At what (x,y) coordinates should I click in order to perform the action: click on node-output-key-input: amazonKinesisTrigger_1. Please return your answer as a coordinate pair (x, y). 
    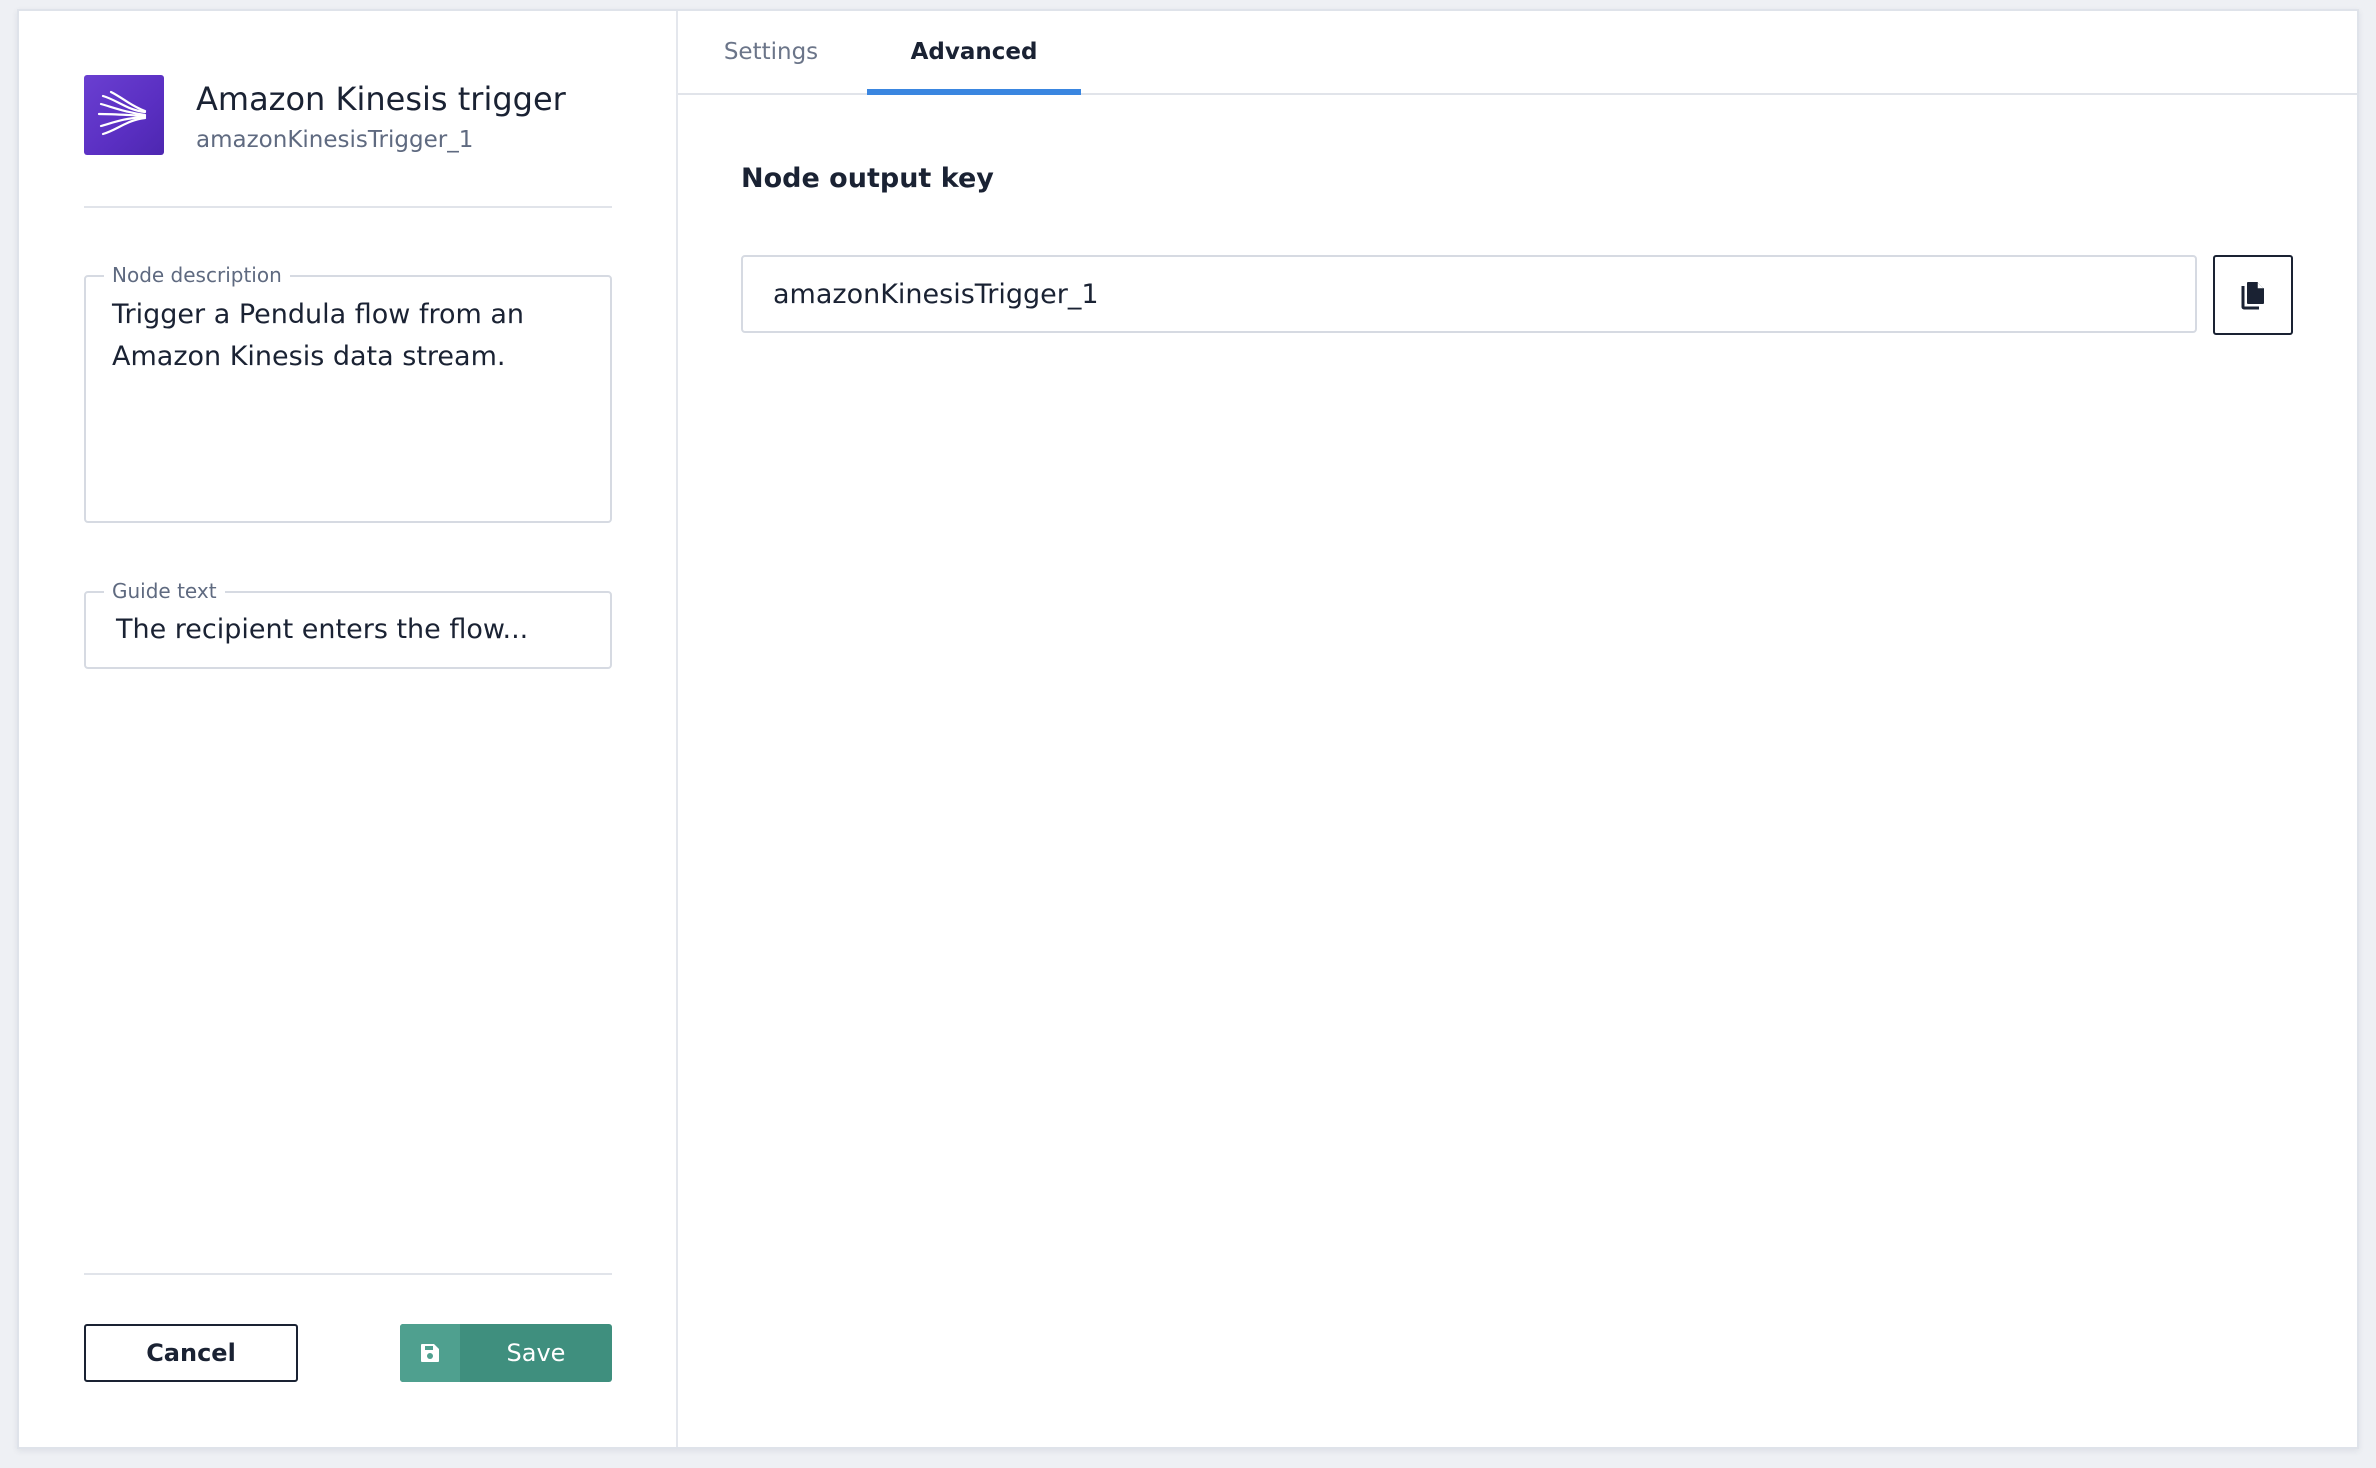
    Looking at the image, I should click on (1469, 294).